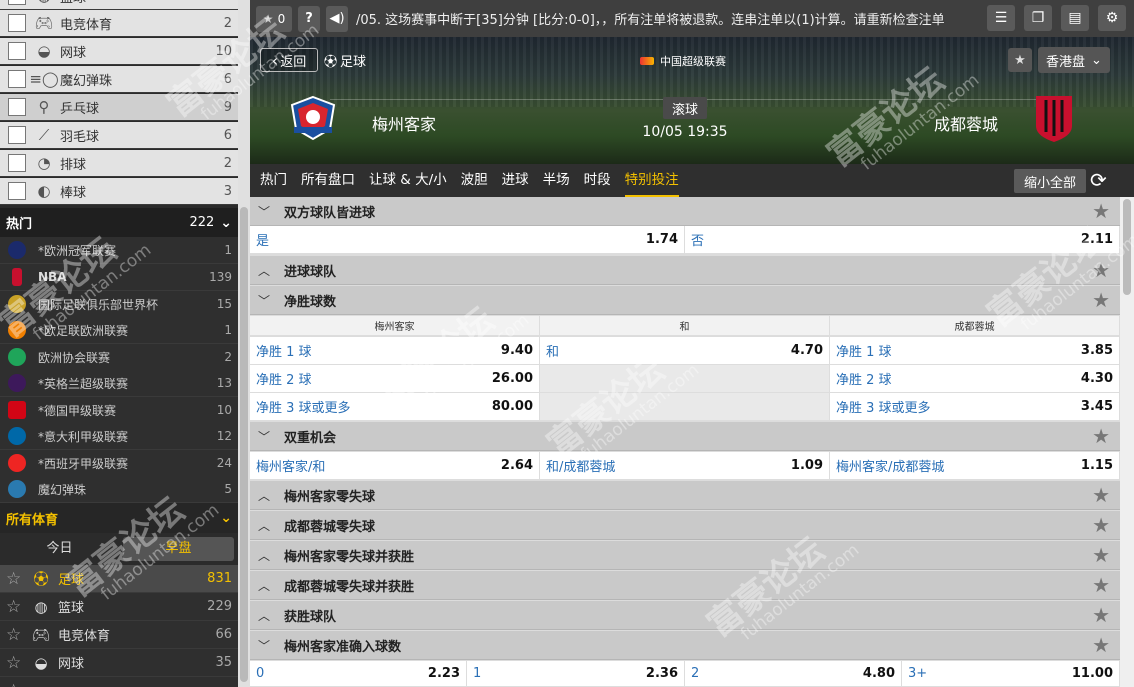 This screenshot has height=687, width=1134. I want to click on odds-cell: 1 2.36, so click(576, 673).